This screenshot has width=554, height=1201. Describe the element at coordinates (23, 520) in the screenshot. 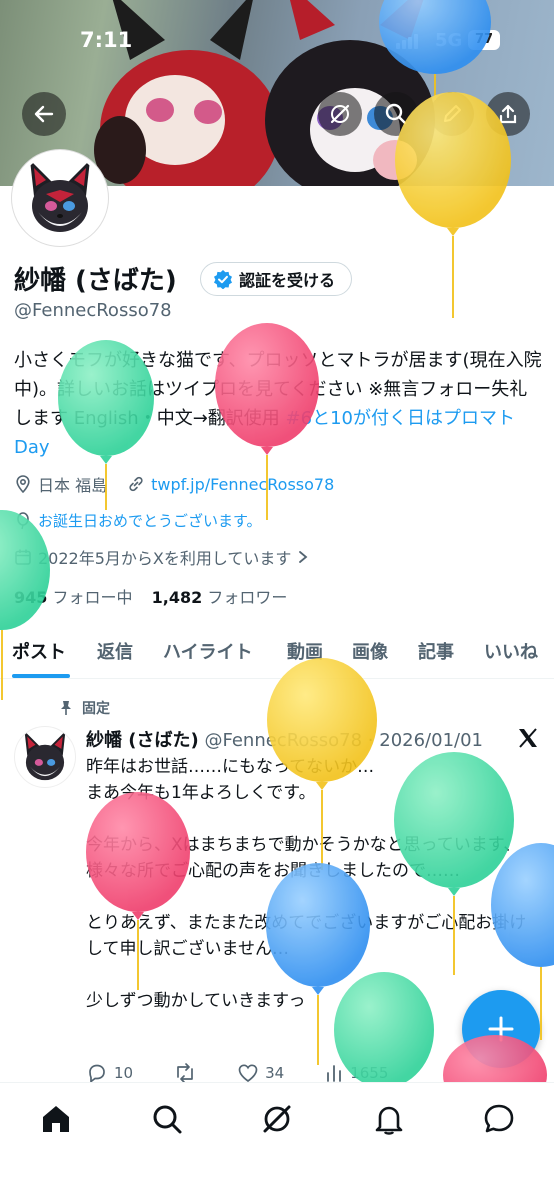

I see `balloon-icon` at that location.